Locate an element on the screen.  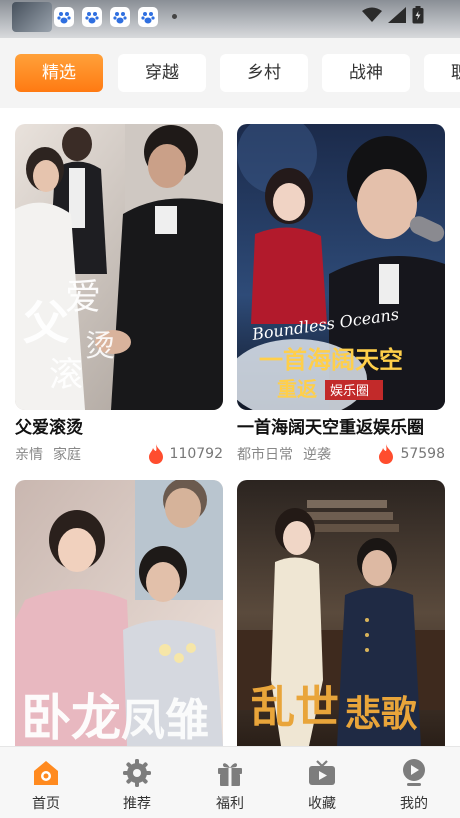
drama-tag: 亲情 is located at coordinates (29, 455).